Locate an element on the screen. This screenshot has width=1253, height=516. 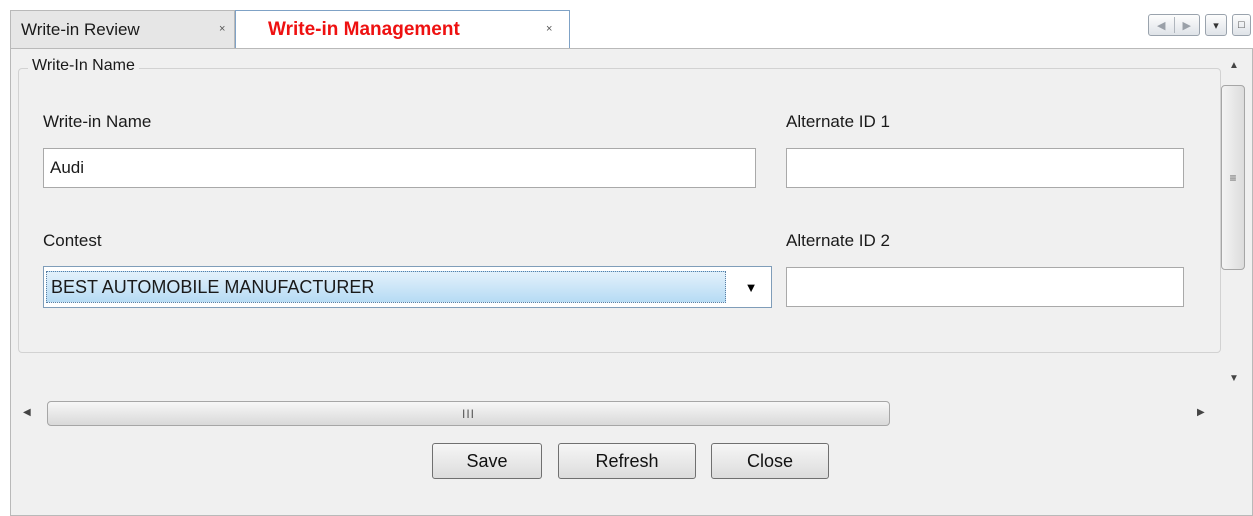
alternate-id-1-label: Alternate ID 1 is located at coordinates (838, 121).